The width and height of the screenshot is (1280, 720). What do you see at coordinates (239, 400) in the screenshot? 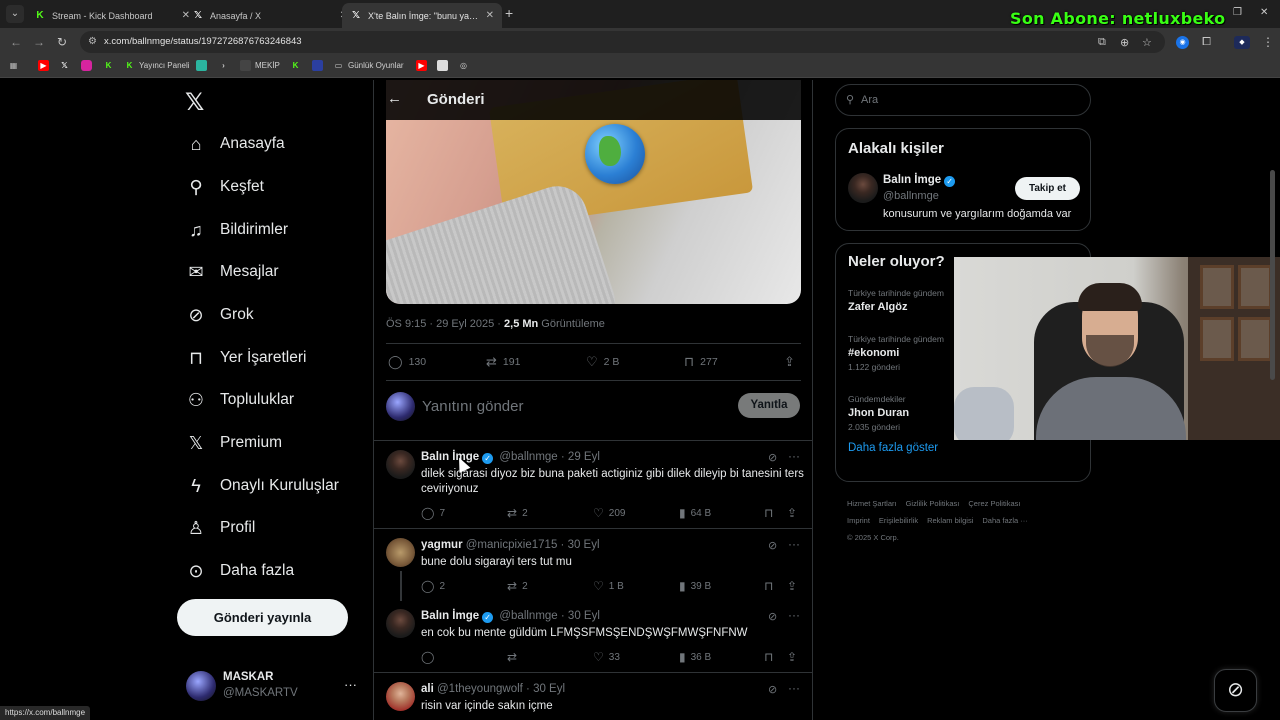
I see `nav-item-communities: ⚇ Topluluklar` at bounding box center [239, 400].